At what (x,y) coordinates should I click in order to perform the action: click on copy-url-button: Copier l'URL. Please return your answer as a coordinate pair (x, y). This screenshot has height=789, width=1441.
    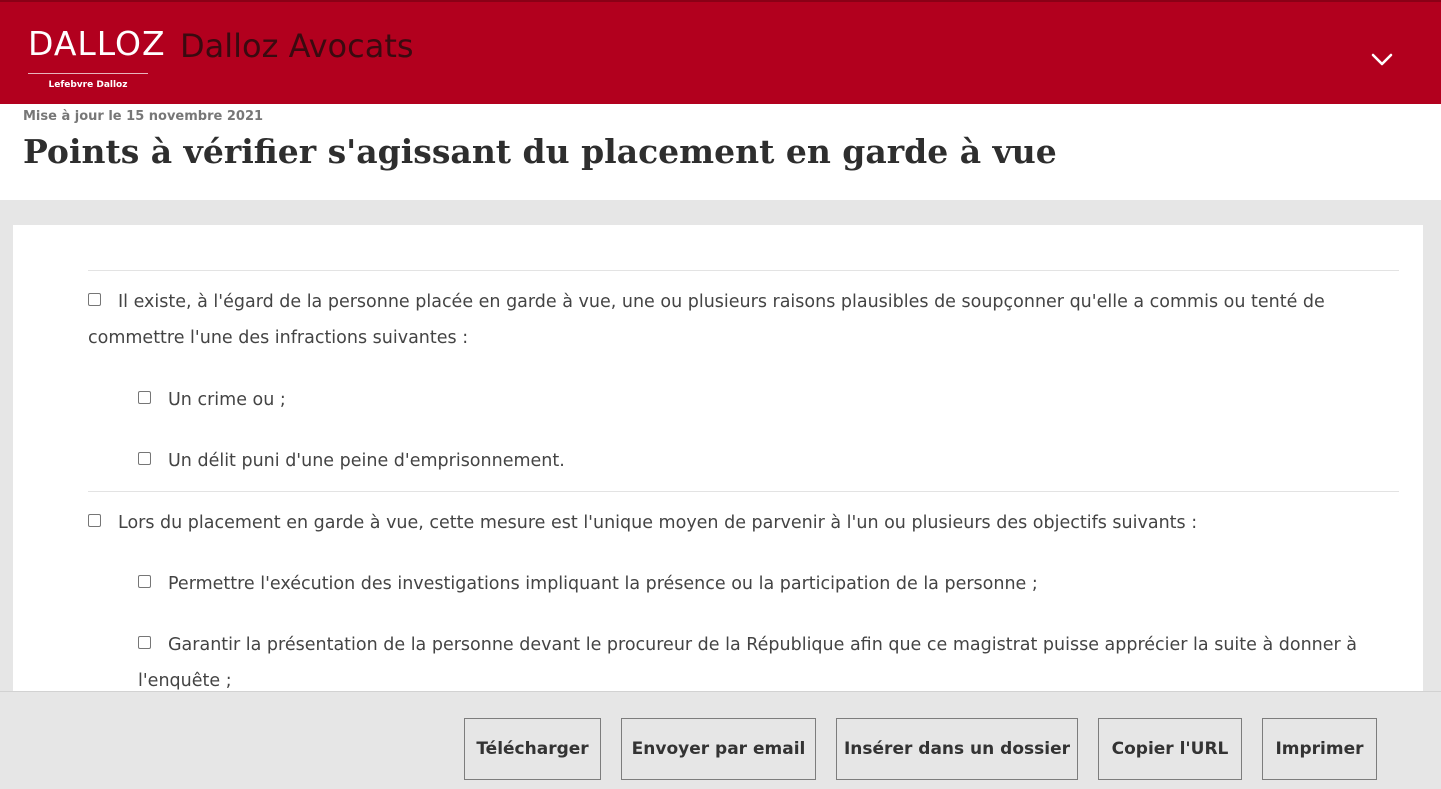
    Looking at the image, I should click on (1170, 749).